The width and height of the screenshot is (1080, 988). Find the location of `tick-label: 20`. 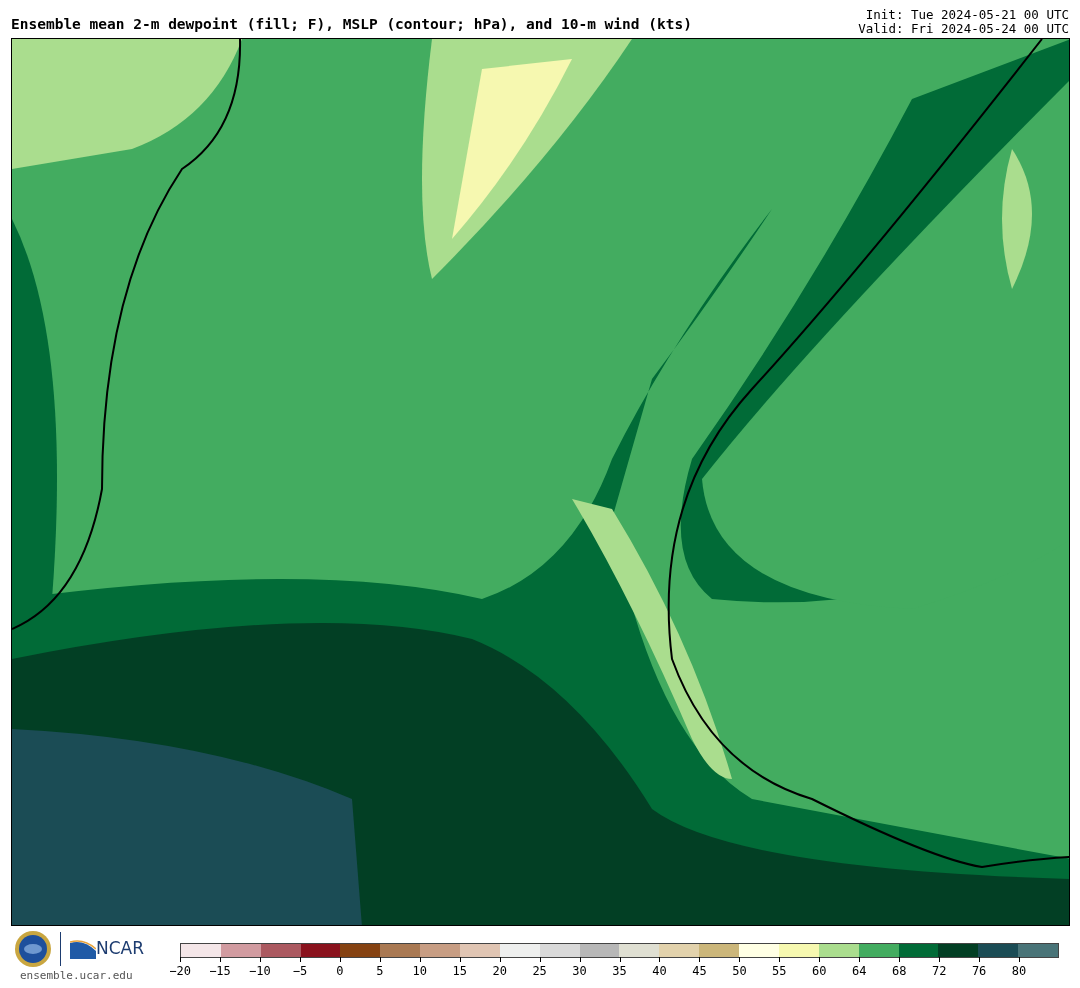

tick-label: 20 is located at coordinates (499, 971).